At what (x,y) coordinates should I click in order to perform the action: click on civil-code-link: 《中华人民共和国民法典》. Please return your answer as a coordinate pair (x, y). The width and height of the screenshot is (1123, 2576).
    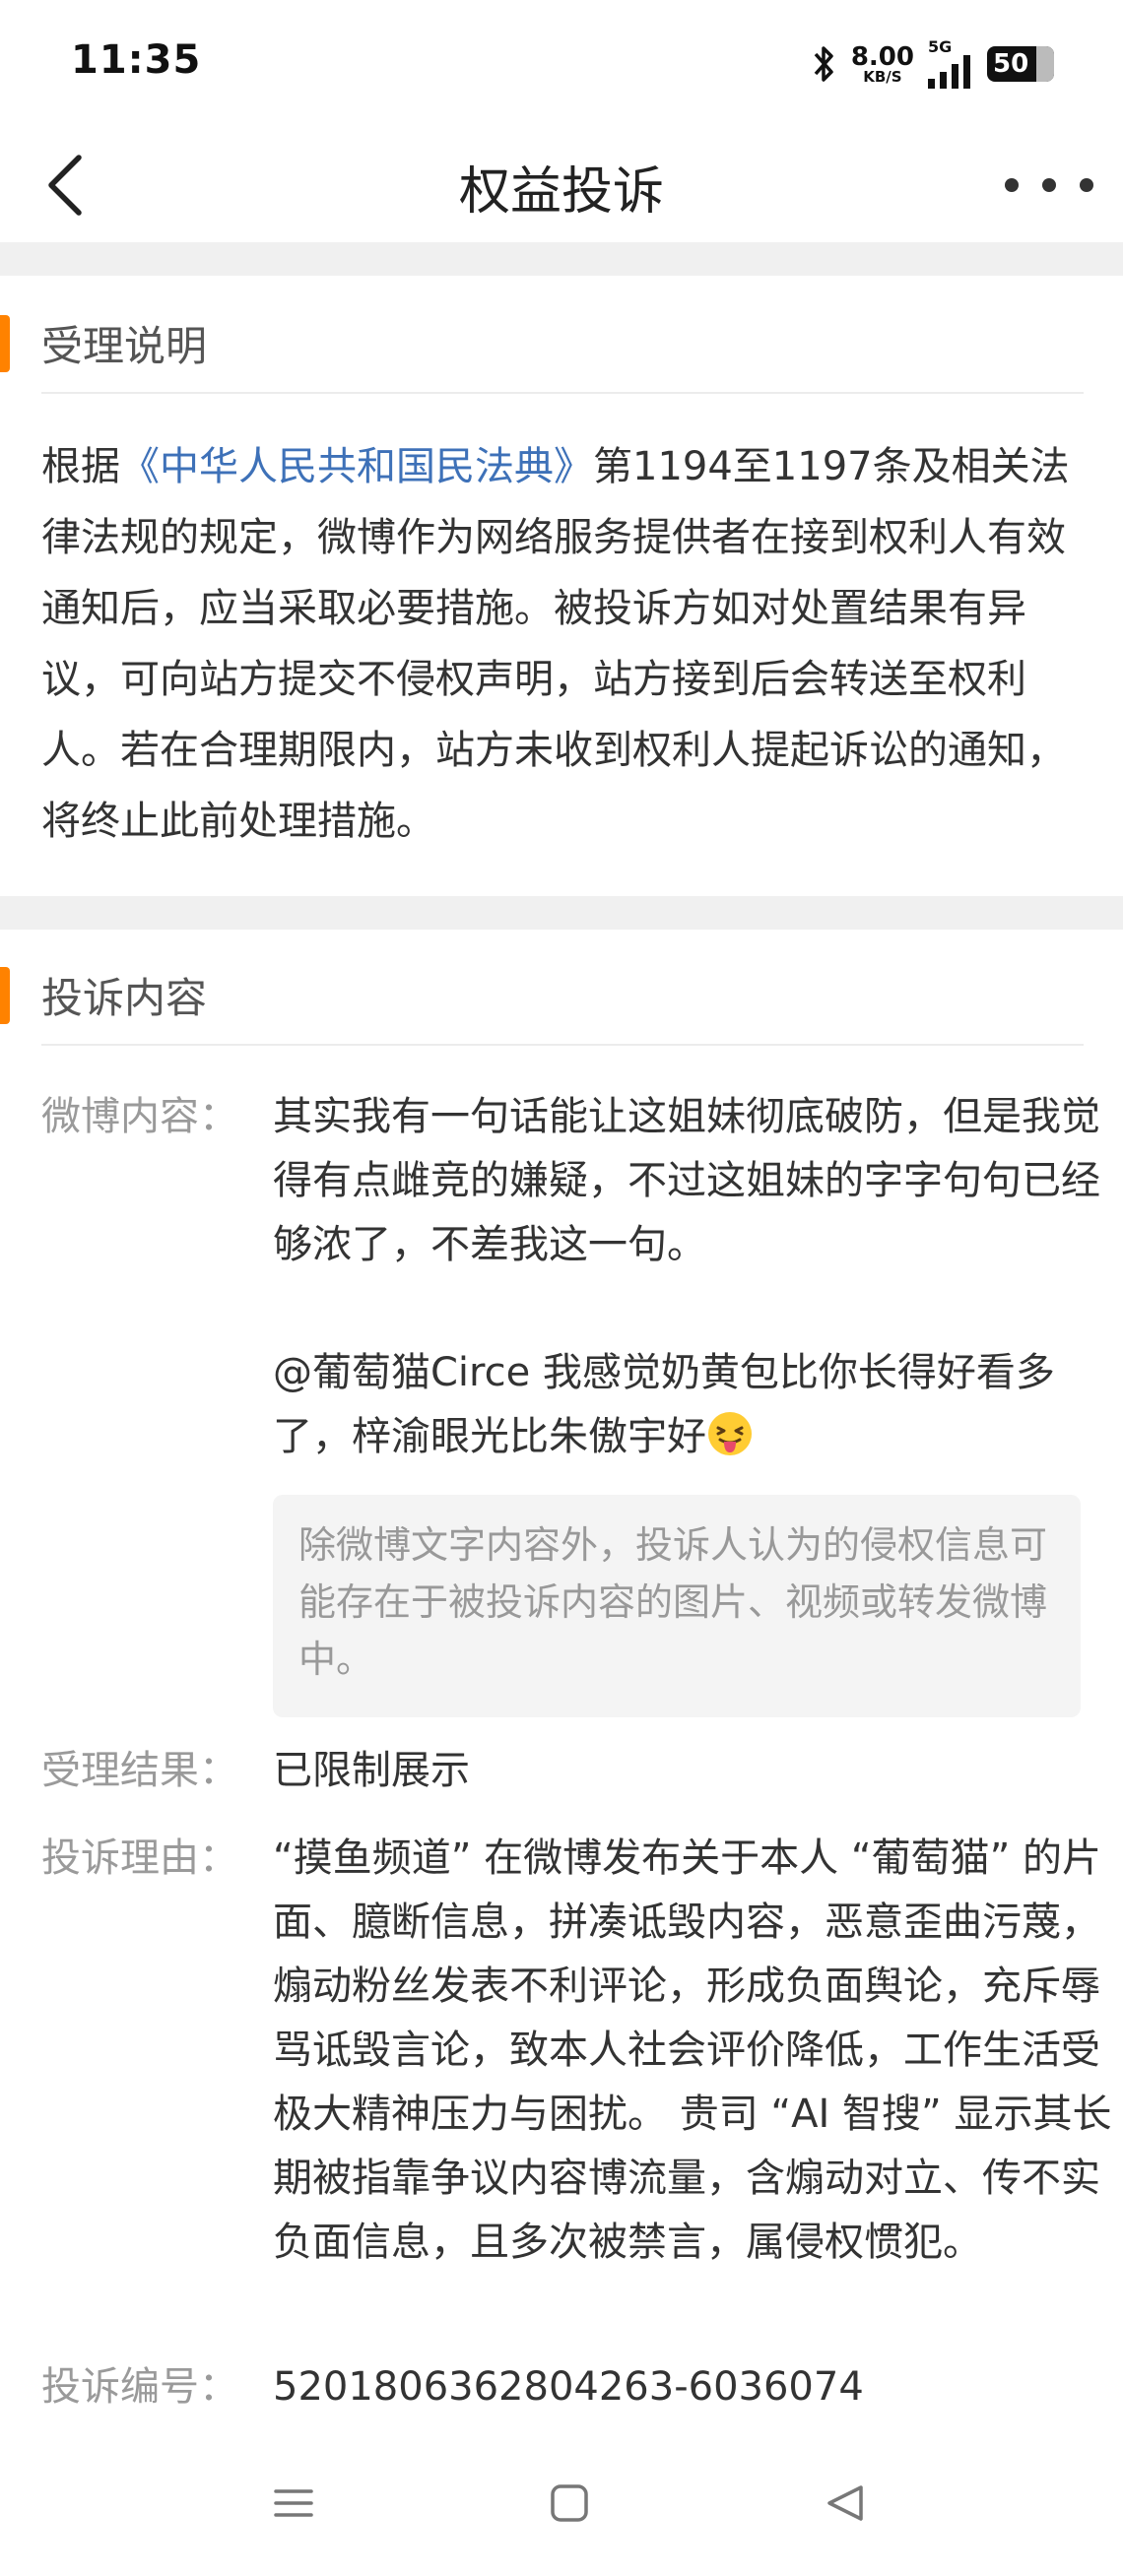
    Looking at the image, I should click on (356, 466).